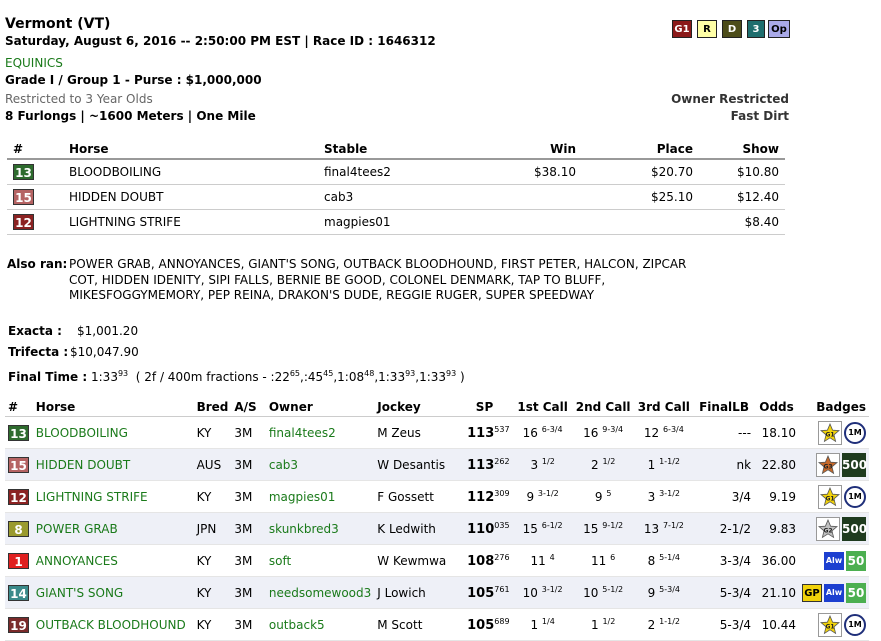 The width and height of the screenshot is (881, 641). I want to click on call-position: 1, so click(594, 625).